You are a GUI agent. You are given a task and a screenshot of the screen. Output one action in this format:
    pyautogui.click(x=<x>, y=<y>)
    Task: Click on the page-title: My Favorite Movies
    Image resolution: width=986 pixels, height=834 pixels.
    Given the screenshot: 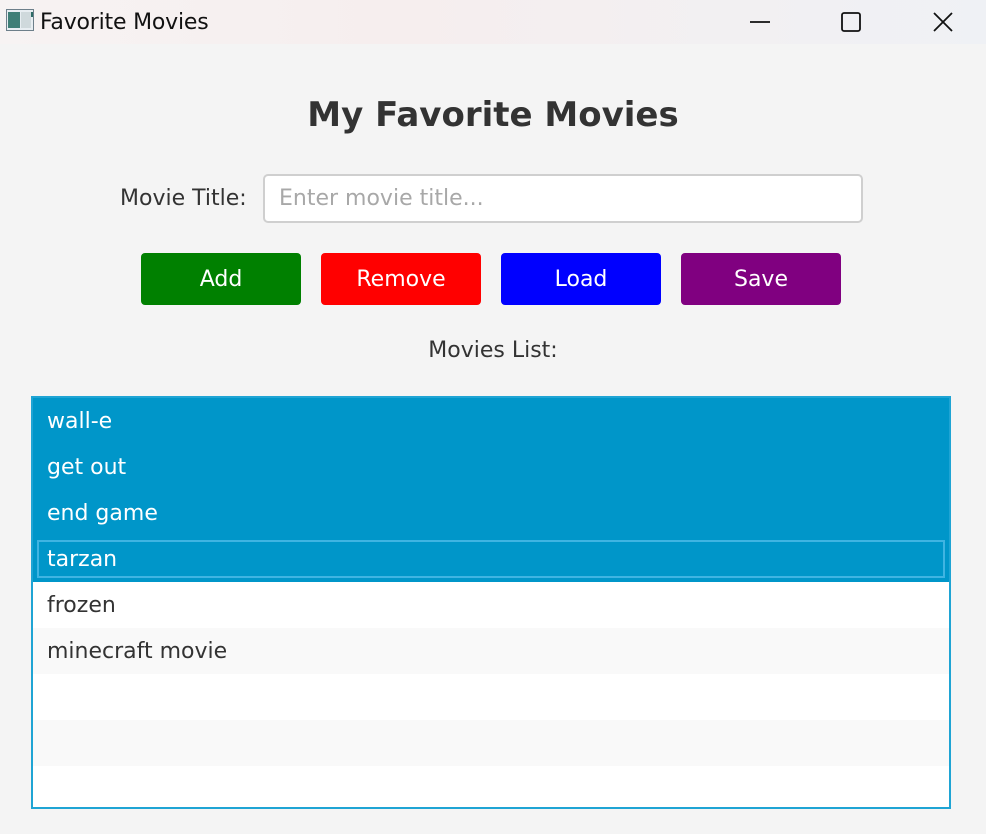 What is the action you would take?
    pyautogui.click(x=493, y=115)
    